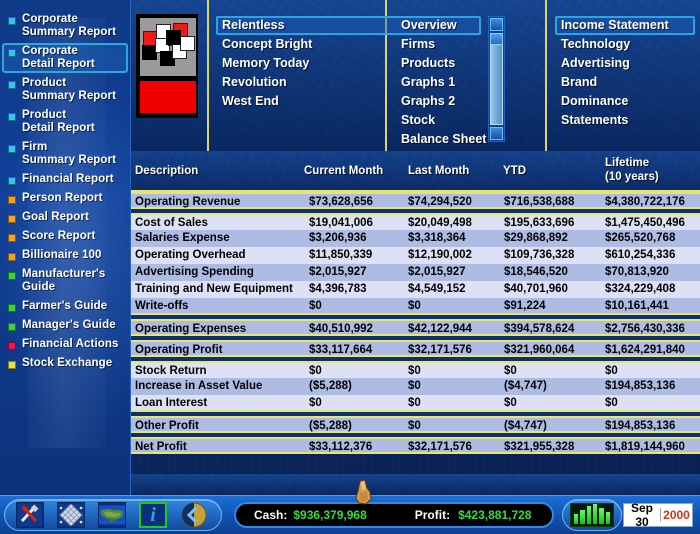  What do you see at coordinates (341, 447) in the screenshot?
I see `cell-current: $33,112,376` at bounding box center [341, 447].